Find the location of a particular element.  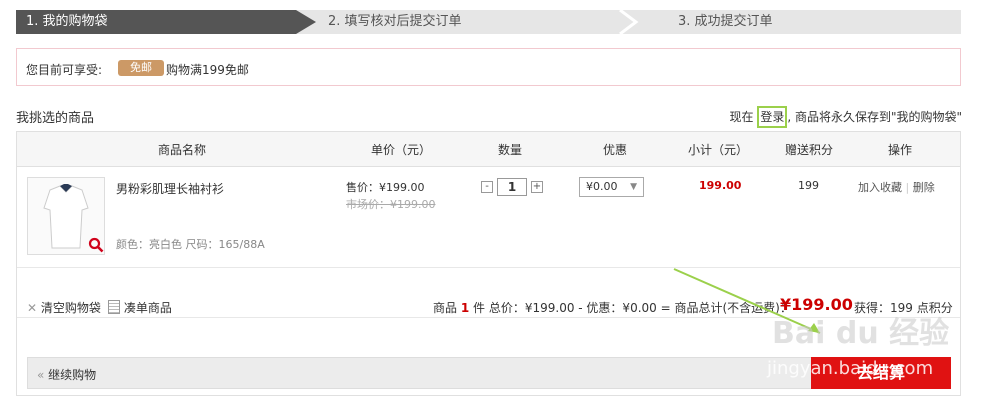

row-actions: 加入收藏 | 删除 is located at coordinates (896, 187).